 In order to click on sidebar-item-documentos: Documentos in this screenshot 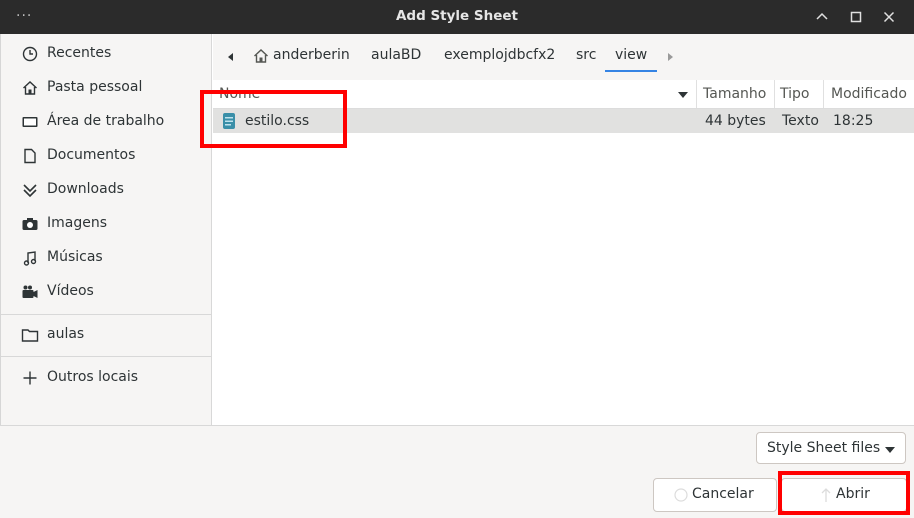, I will do `click(106, 156)`.